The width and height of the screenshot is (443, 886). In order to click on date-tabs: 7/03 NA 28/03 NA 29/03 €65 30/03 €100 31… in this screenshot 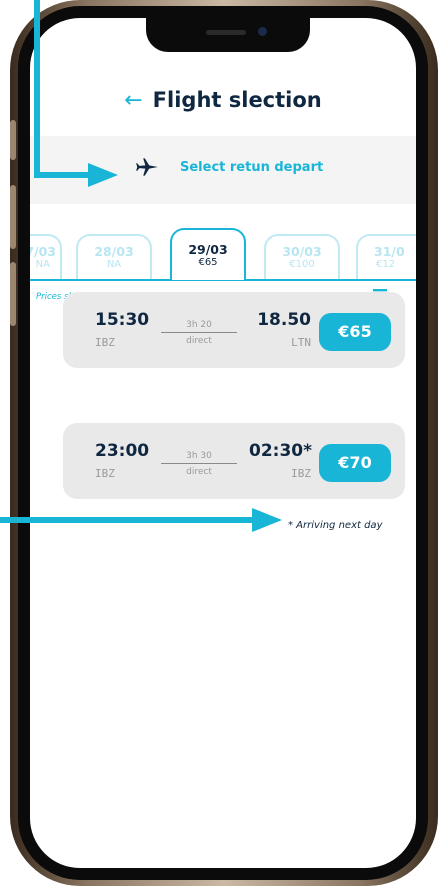, I will do `click(223, 257)`.